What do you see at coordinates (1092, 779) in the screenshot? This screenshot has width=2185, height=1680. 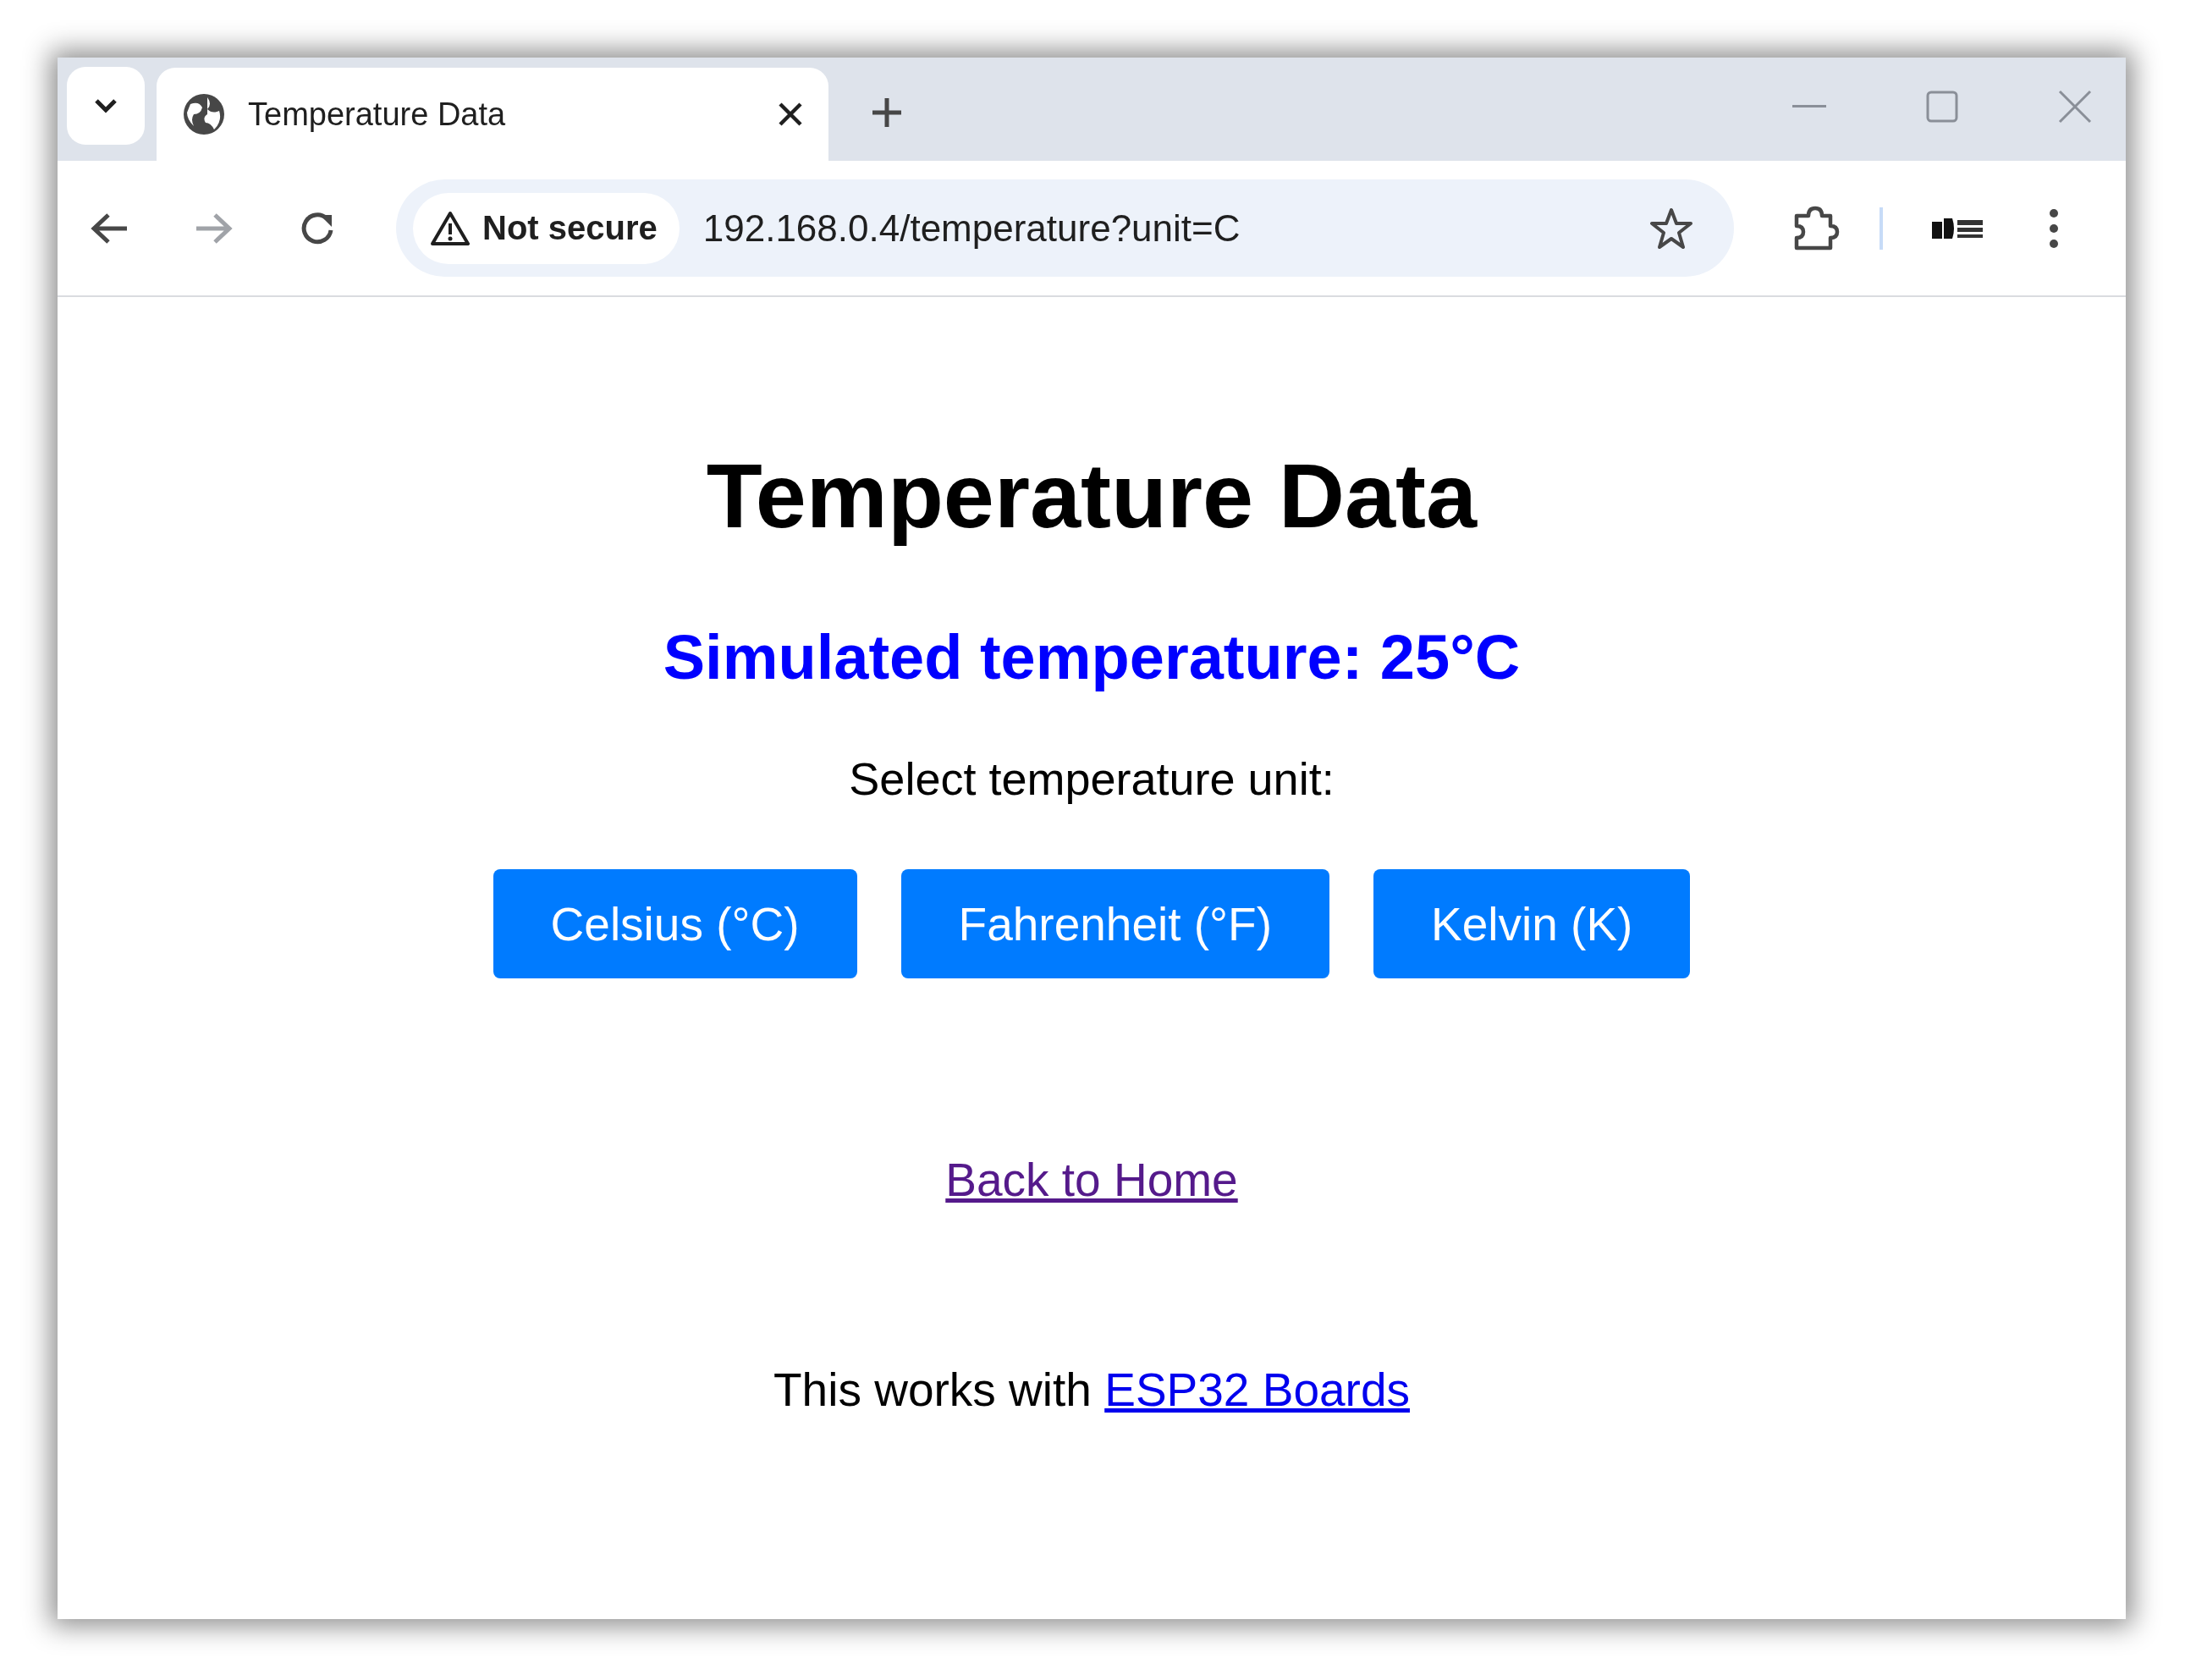 I see `unit-prompt: Select temperature unit:` at bounding box center [1092, 779].